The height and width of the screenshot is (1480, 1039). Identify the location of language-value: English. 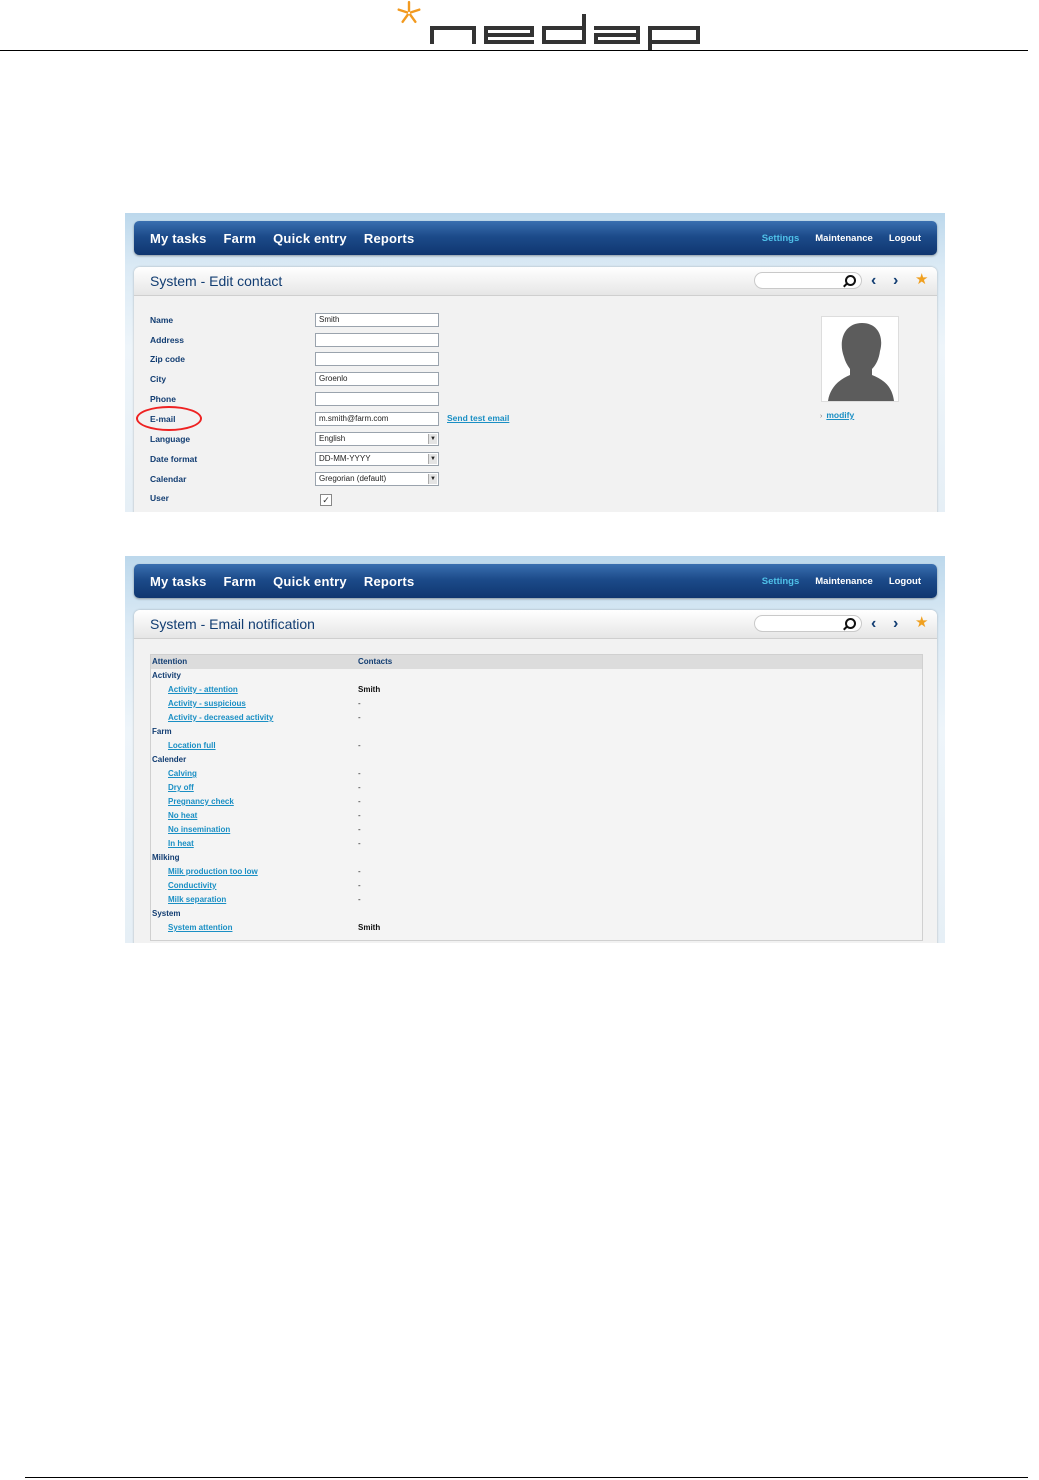
(332, 438).